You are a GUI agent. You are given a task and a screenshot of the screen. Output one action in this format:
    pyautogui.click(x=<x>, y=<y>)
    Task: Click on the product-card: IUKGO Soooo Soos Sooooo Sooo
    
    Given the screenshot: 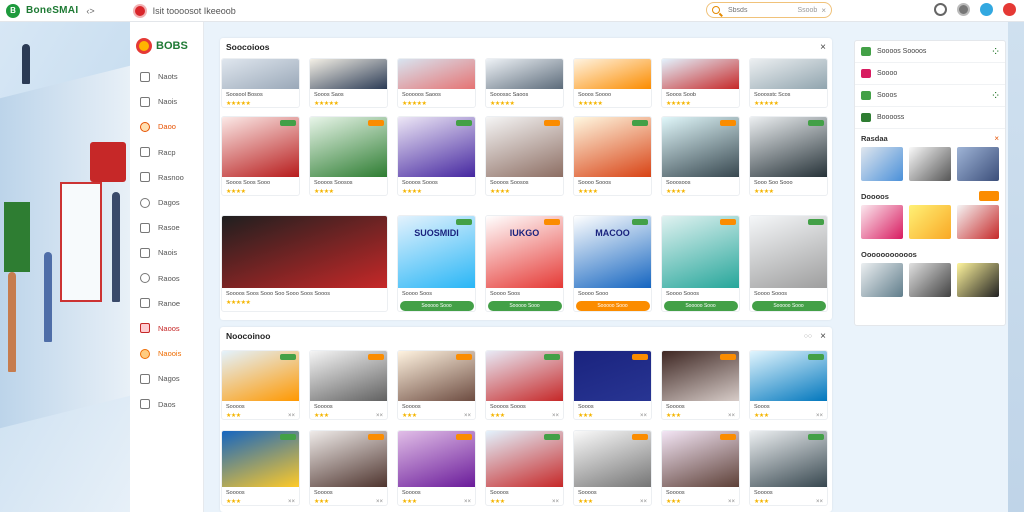 What is the action you would take?
    pyautogui.click(x=524, y=263)
    